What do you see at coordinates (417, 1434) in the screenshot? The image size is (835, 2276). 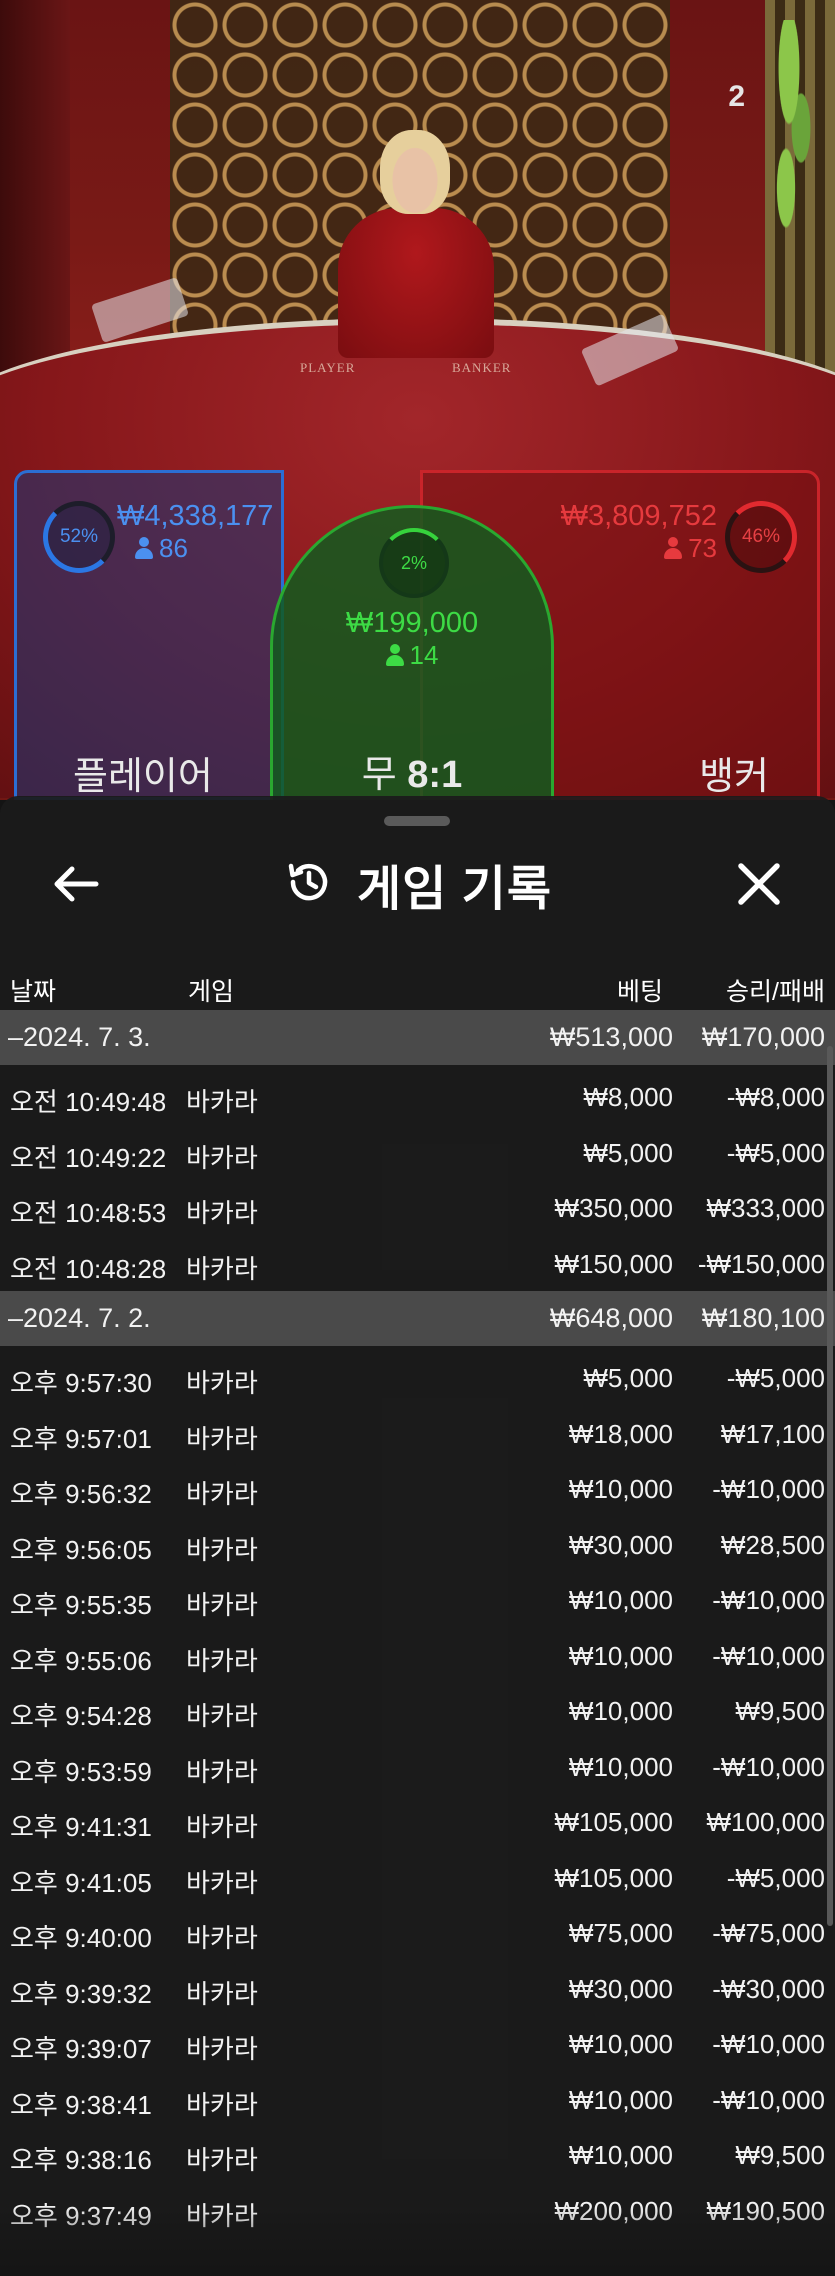 I see `table-row: 오후 9:57:01 바카라 ₩18,000 ₩17,100` at bounding box center [417, 1434].